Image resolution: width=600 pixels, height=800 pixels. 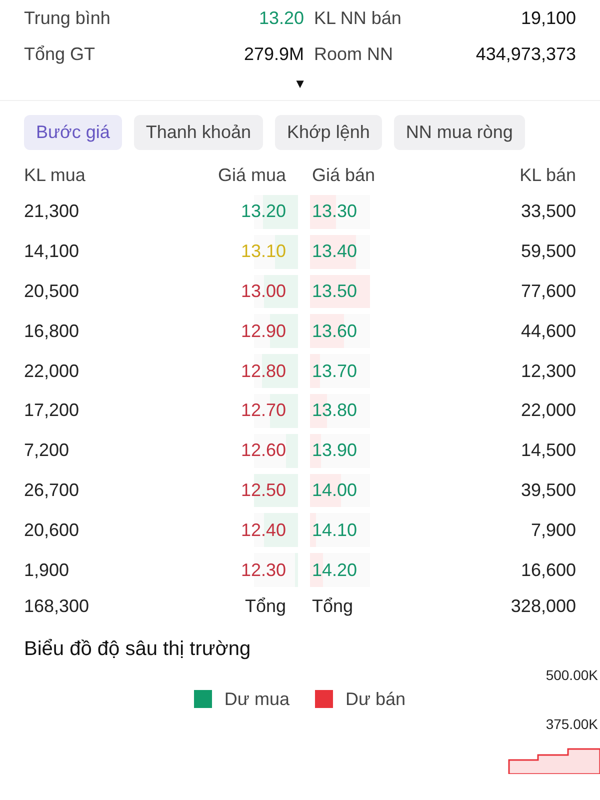 I want to click on table-cell-text: 44,600, so click(x=548, y=331).